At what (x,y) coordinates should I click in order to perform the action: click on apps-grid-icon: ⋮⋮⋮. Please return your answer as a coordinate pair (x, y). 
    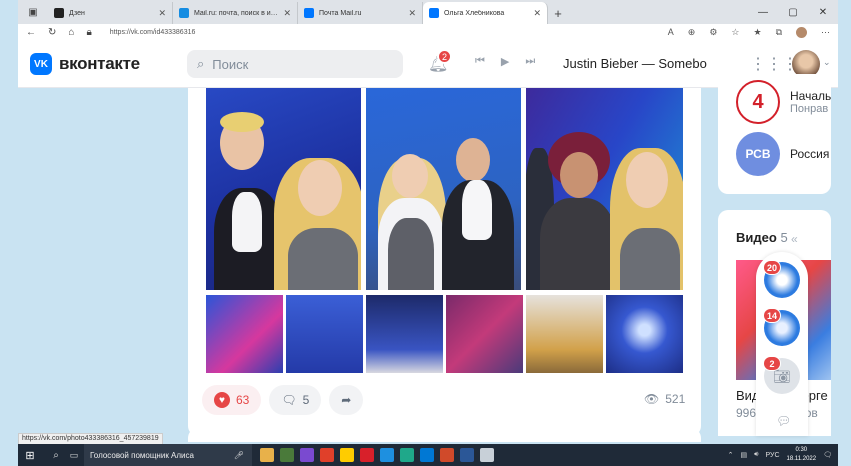
    Looking at the image, I should click on (774, 64).